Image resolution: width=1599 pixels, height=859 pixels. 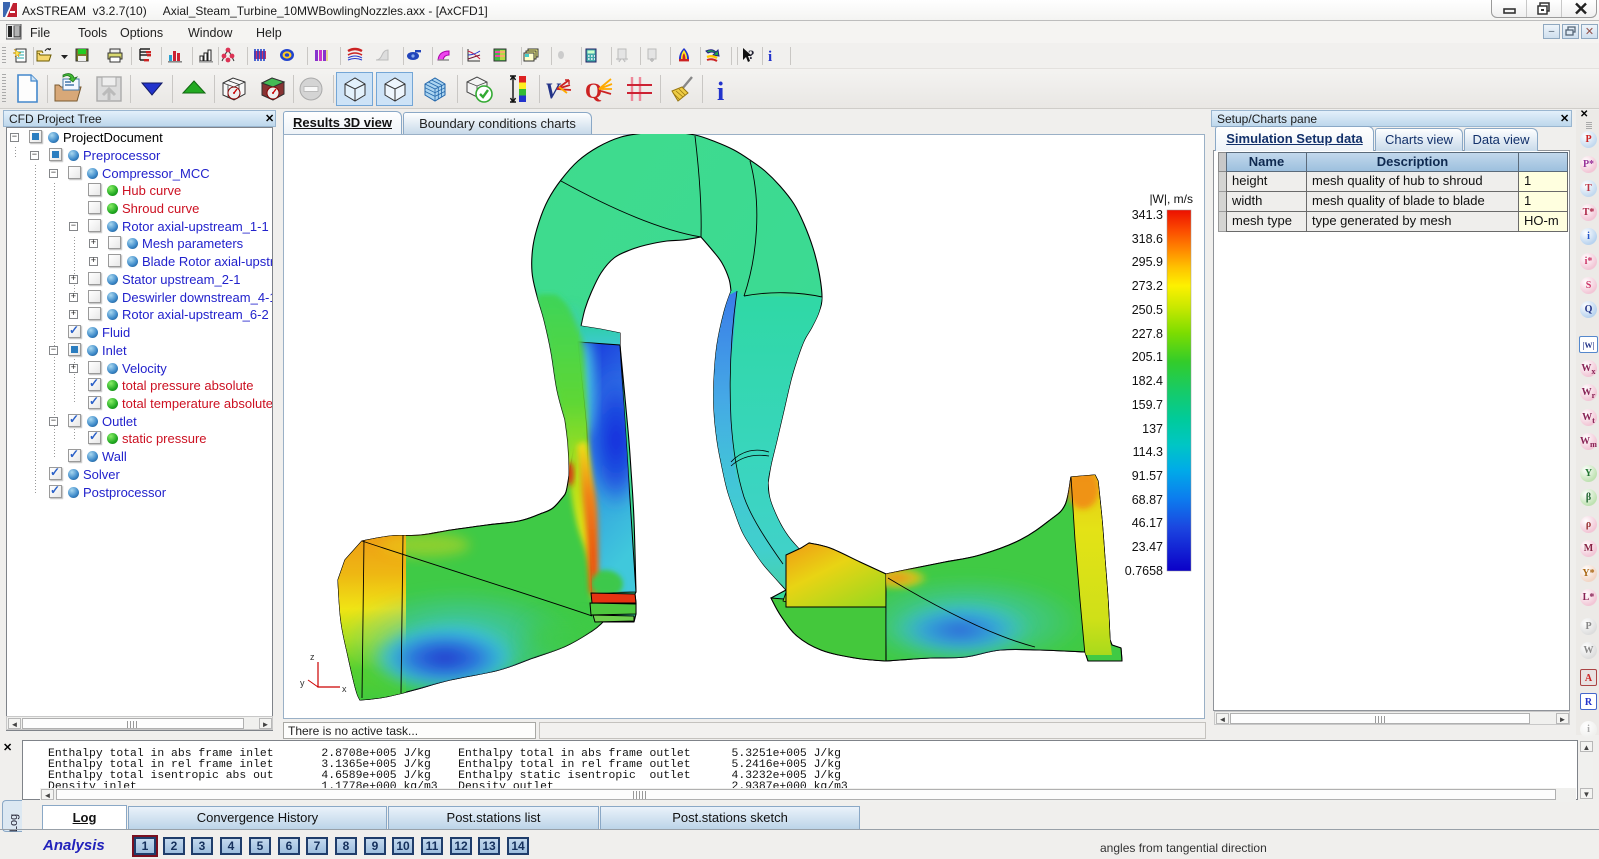 I want to click on svg-text: Q, so click(x=593, y=90).